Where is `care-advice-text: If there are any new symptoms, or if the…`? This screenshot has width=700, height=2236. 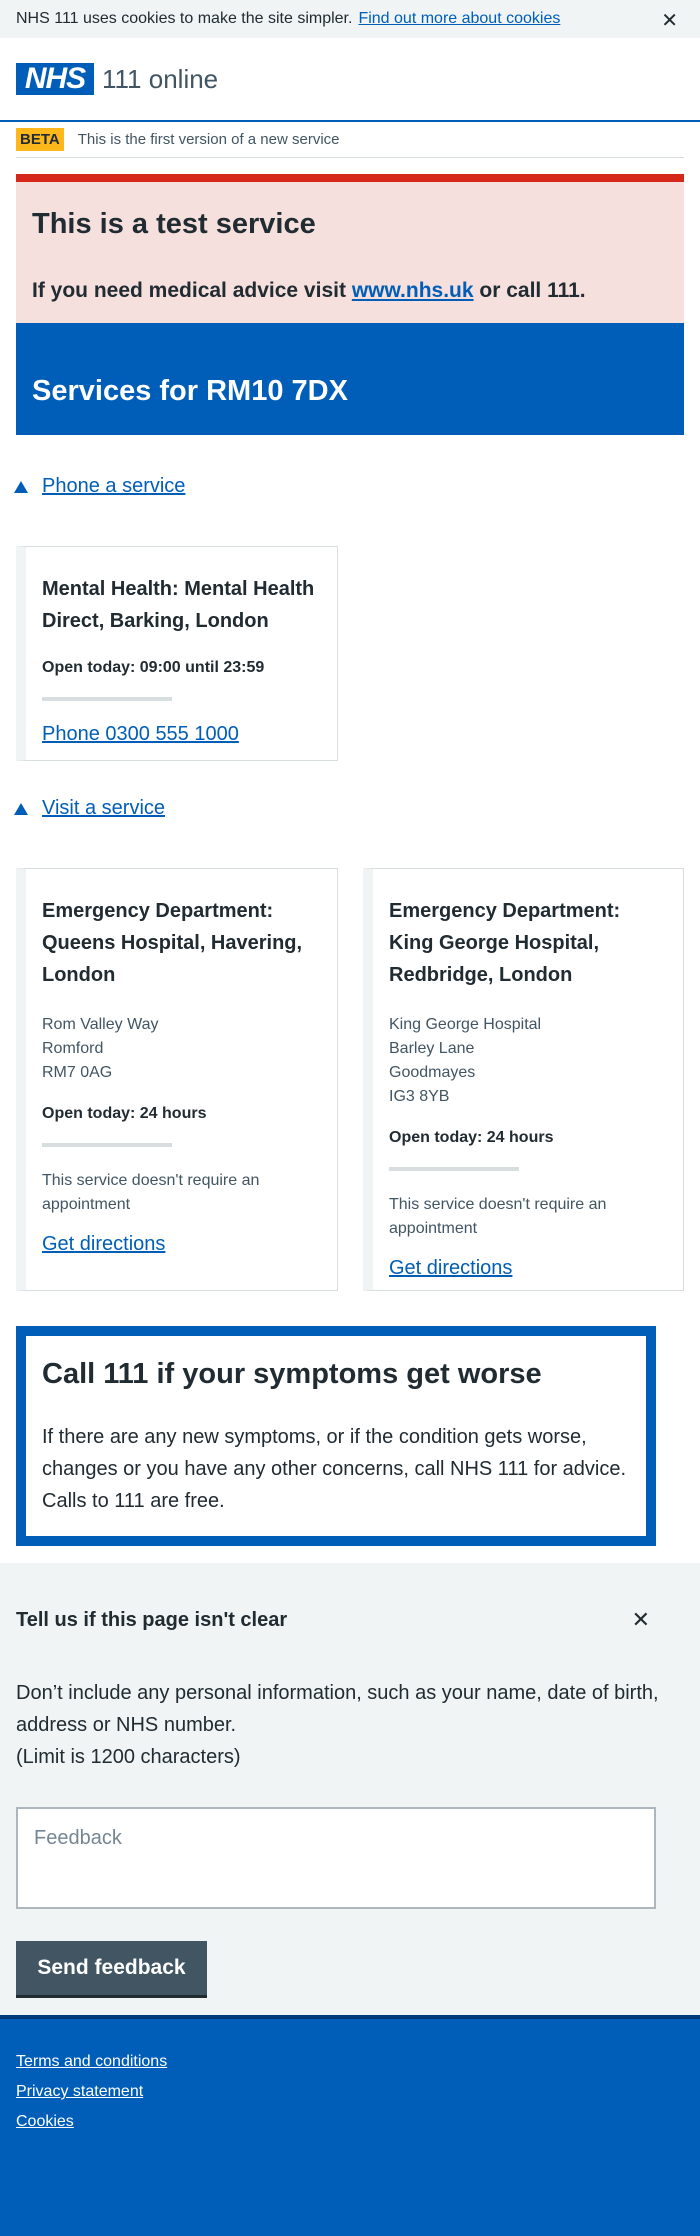
care-advice-text: If there are any new symptoms, or if the… is located at coordinates (334, 1469).